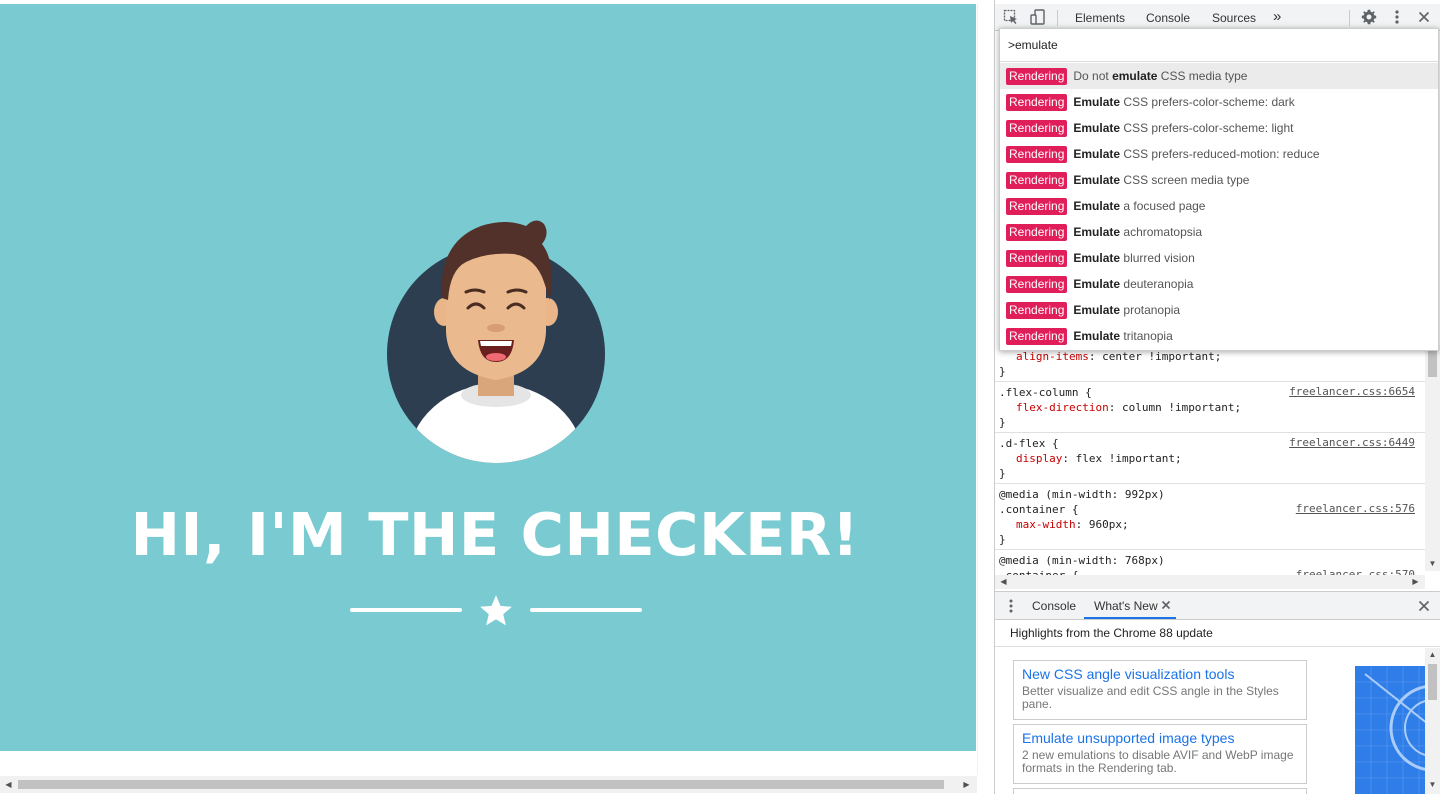 The height and width of the screenshot is (794, 1440). What do you see at coordinates (1134, 258) in the screenshot?
I see `command-label: Emulate blurred vision` at bounding box center [1134, 258].